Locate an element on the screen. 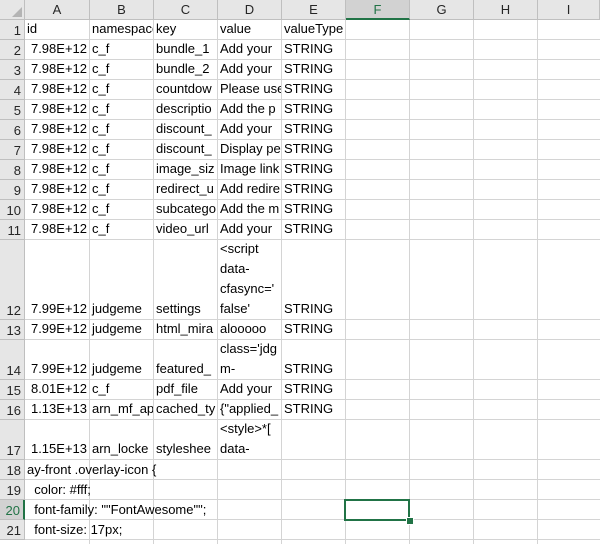  row-header-3: 3 is located at coordinates (12, 70).